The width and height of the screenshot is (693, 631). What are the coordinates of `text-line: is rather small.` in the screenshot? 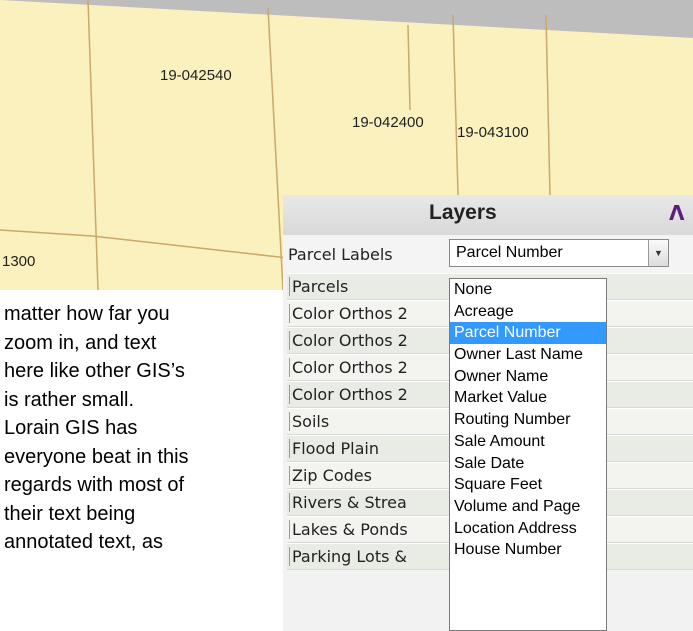 It's located at (69, 399).